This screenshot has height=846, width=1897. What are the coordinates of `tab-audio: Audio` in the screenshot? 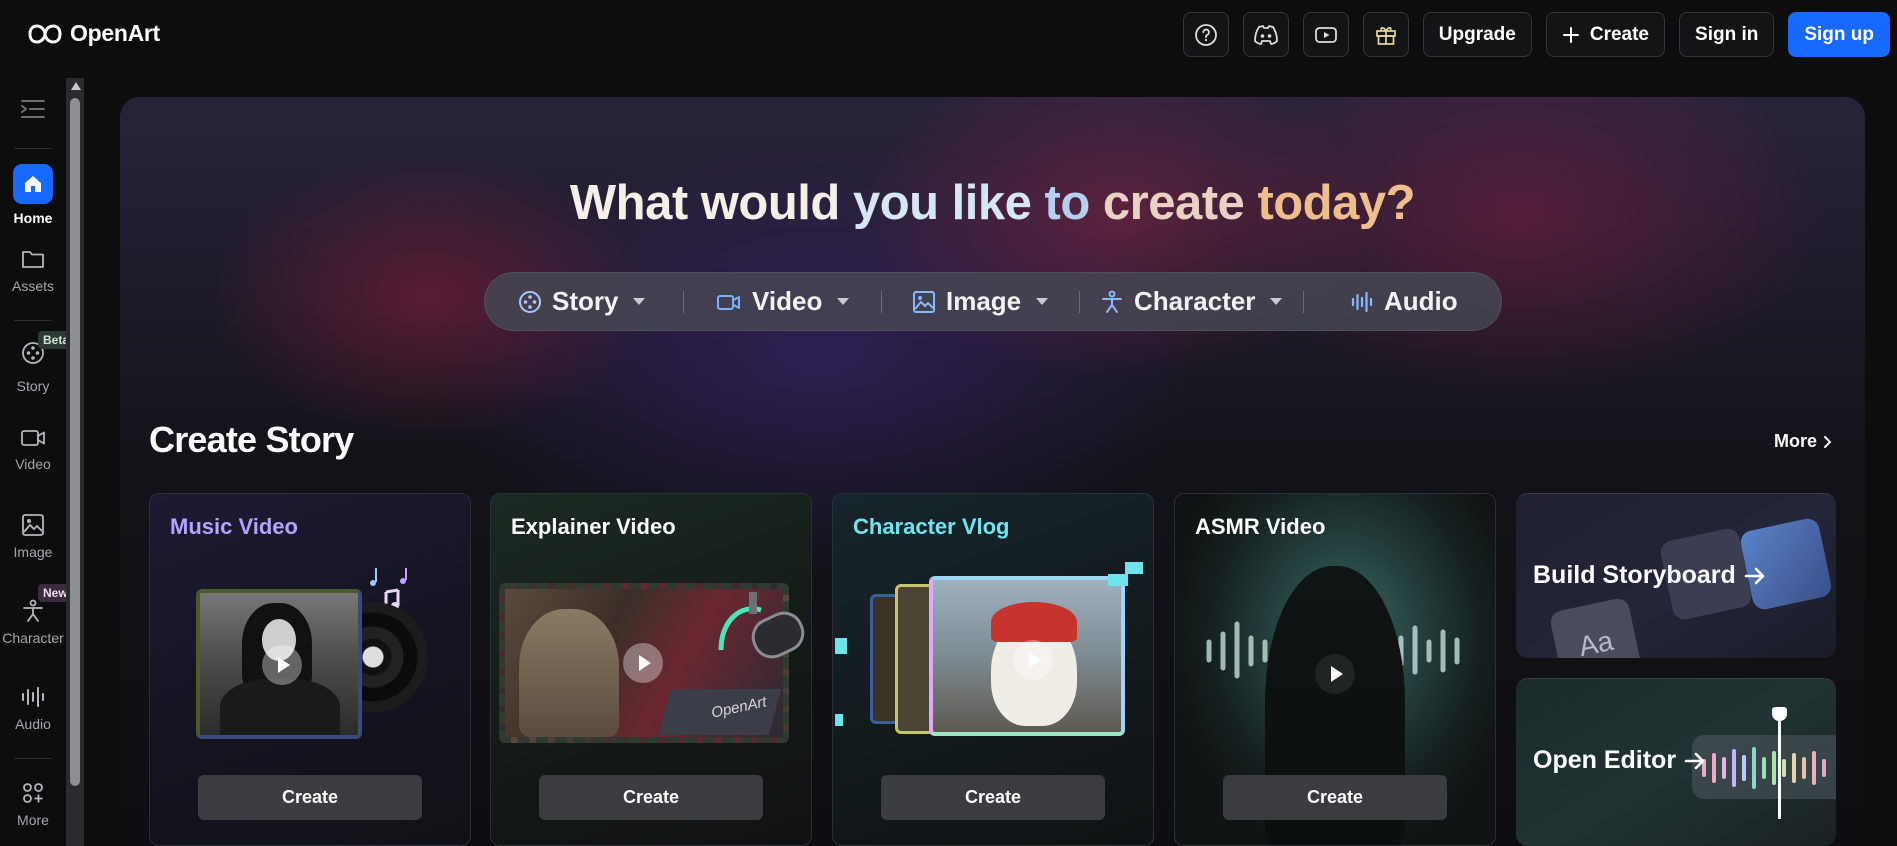 It's located at (1403, 301).